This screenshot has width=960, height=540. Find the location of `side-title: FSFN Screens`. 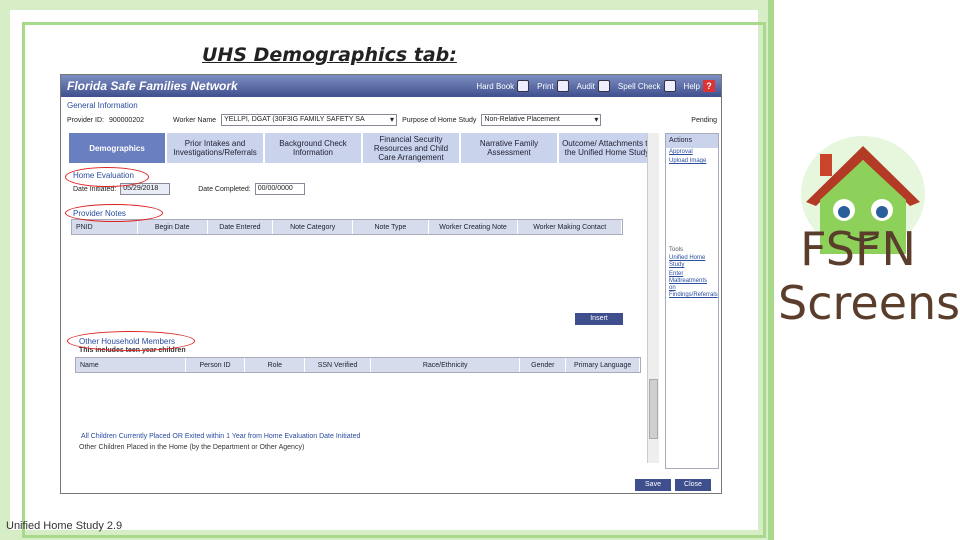

side-title: FSFN Screens is located at coordinates (869, 276).